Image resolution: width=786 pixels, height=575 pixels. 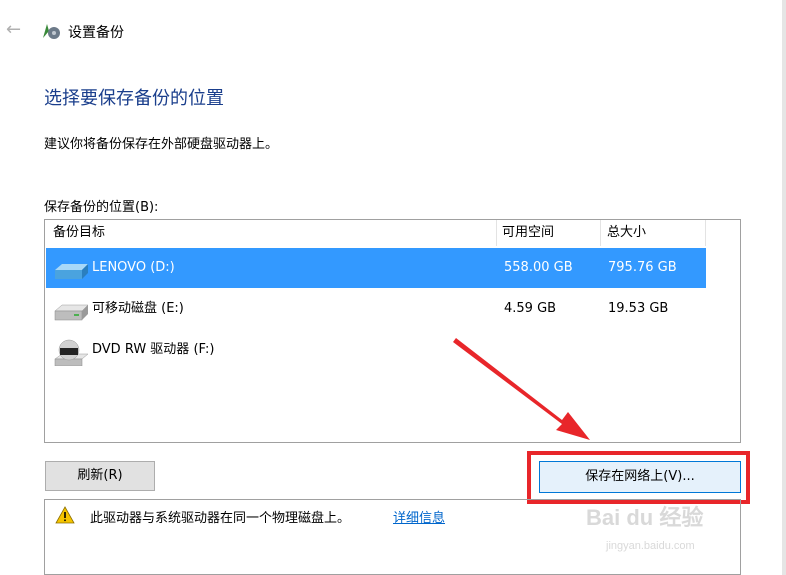 I want to click on dvd-drive-icon, so click(x=71, y=352).